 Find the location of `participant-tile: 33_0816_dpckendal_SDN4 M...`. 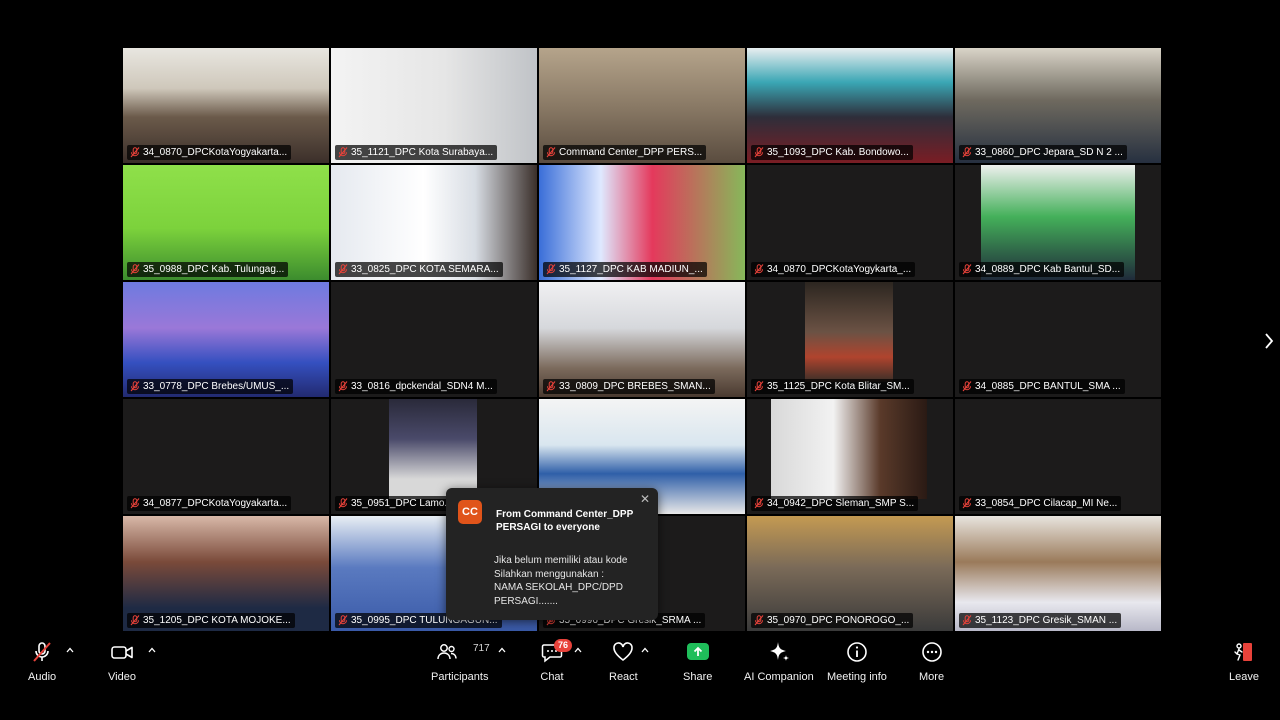

participant-tile: 33_0816_dpckendal_SDN4 M... is located at coordinates (434, 339).